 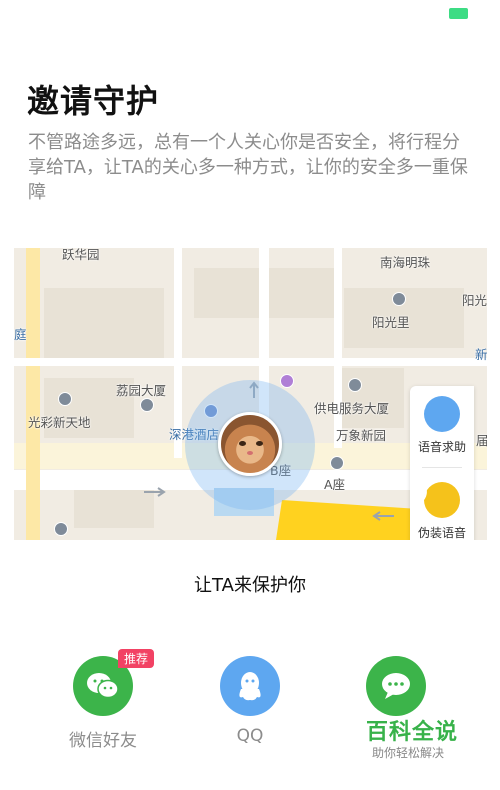 What do you see at coordinates (442, 463) in the screenshot?
I see `map-side-panel: 语音求助 伪装语音` at bounding box center [442, 463].